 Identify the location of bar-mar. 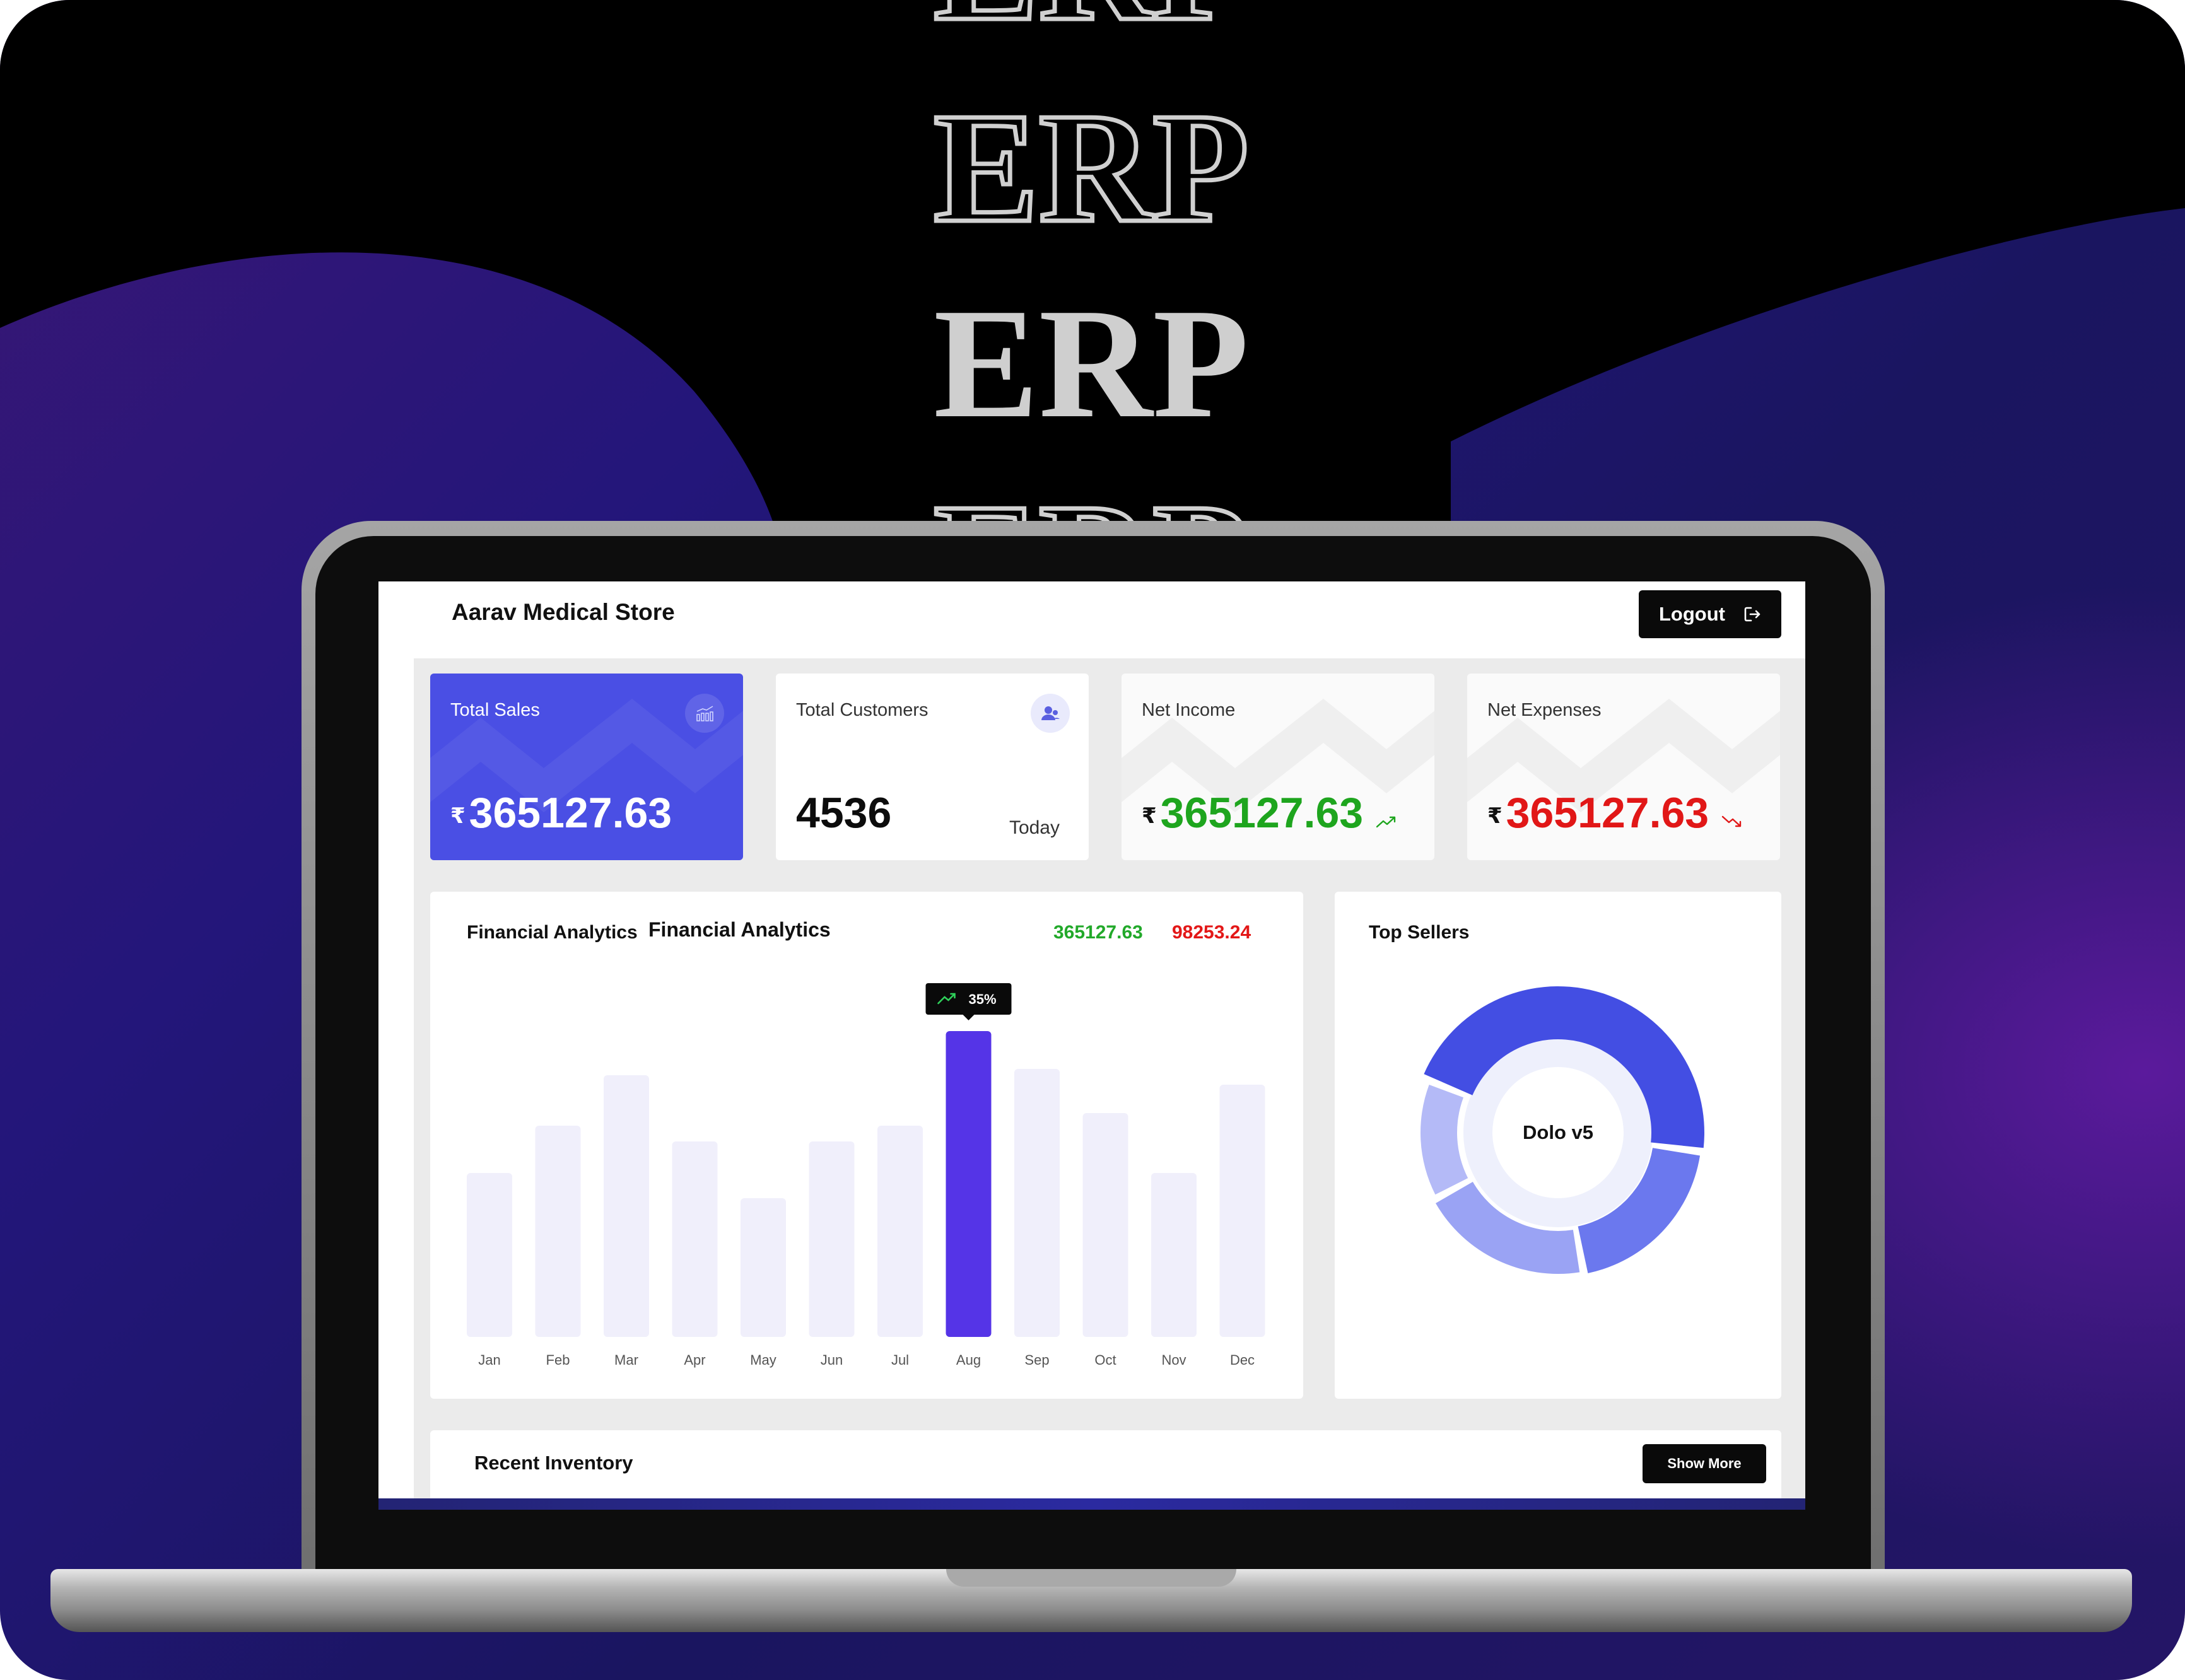
(626, 1206).